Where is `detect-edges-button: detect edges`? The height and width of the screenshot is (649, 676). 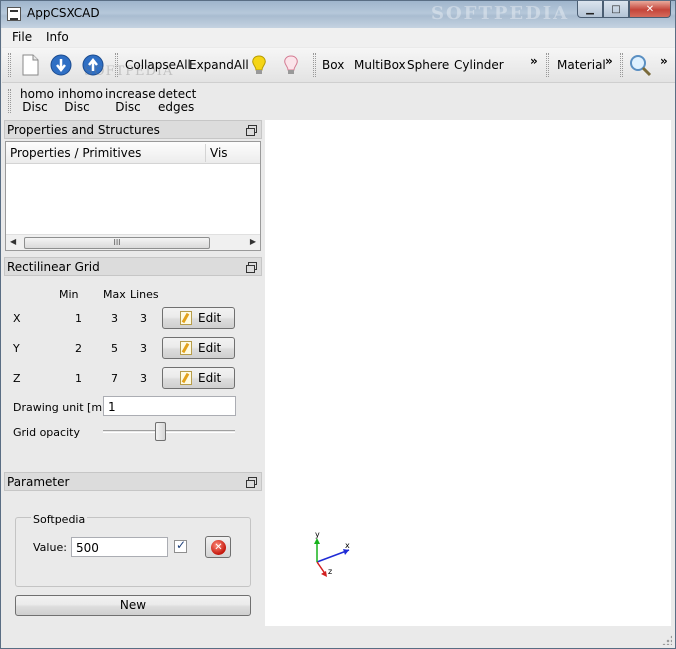 detect-edges-button: detect edges is located at coordinates (177, 101).